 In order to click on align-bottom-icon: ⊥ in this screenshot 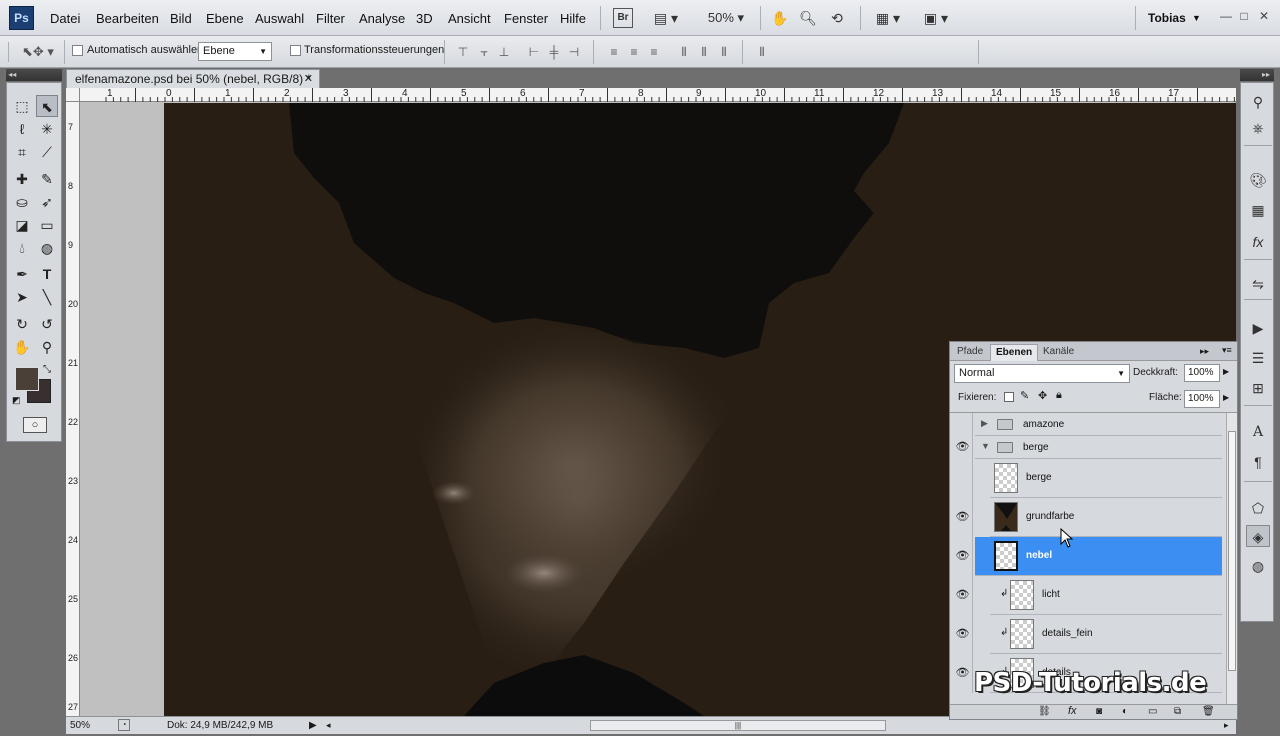, I will do `click(504, 52)`.